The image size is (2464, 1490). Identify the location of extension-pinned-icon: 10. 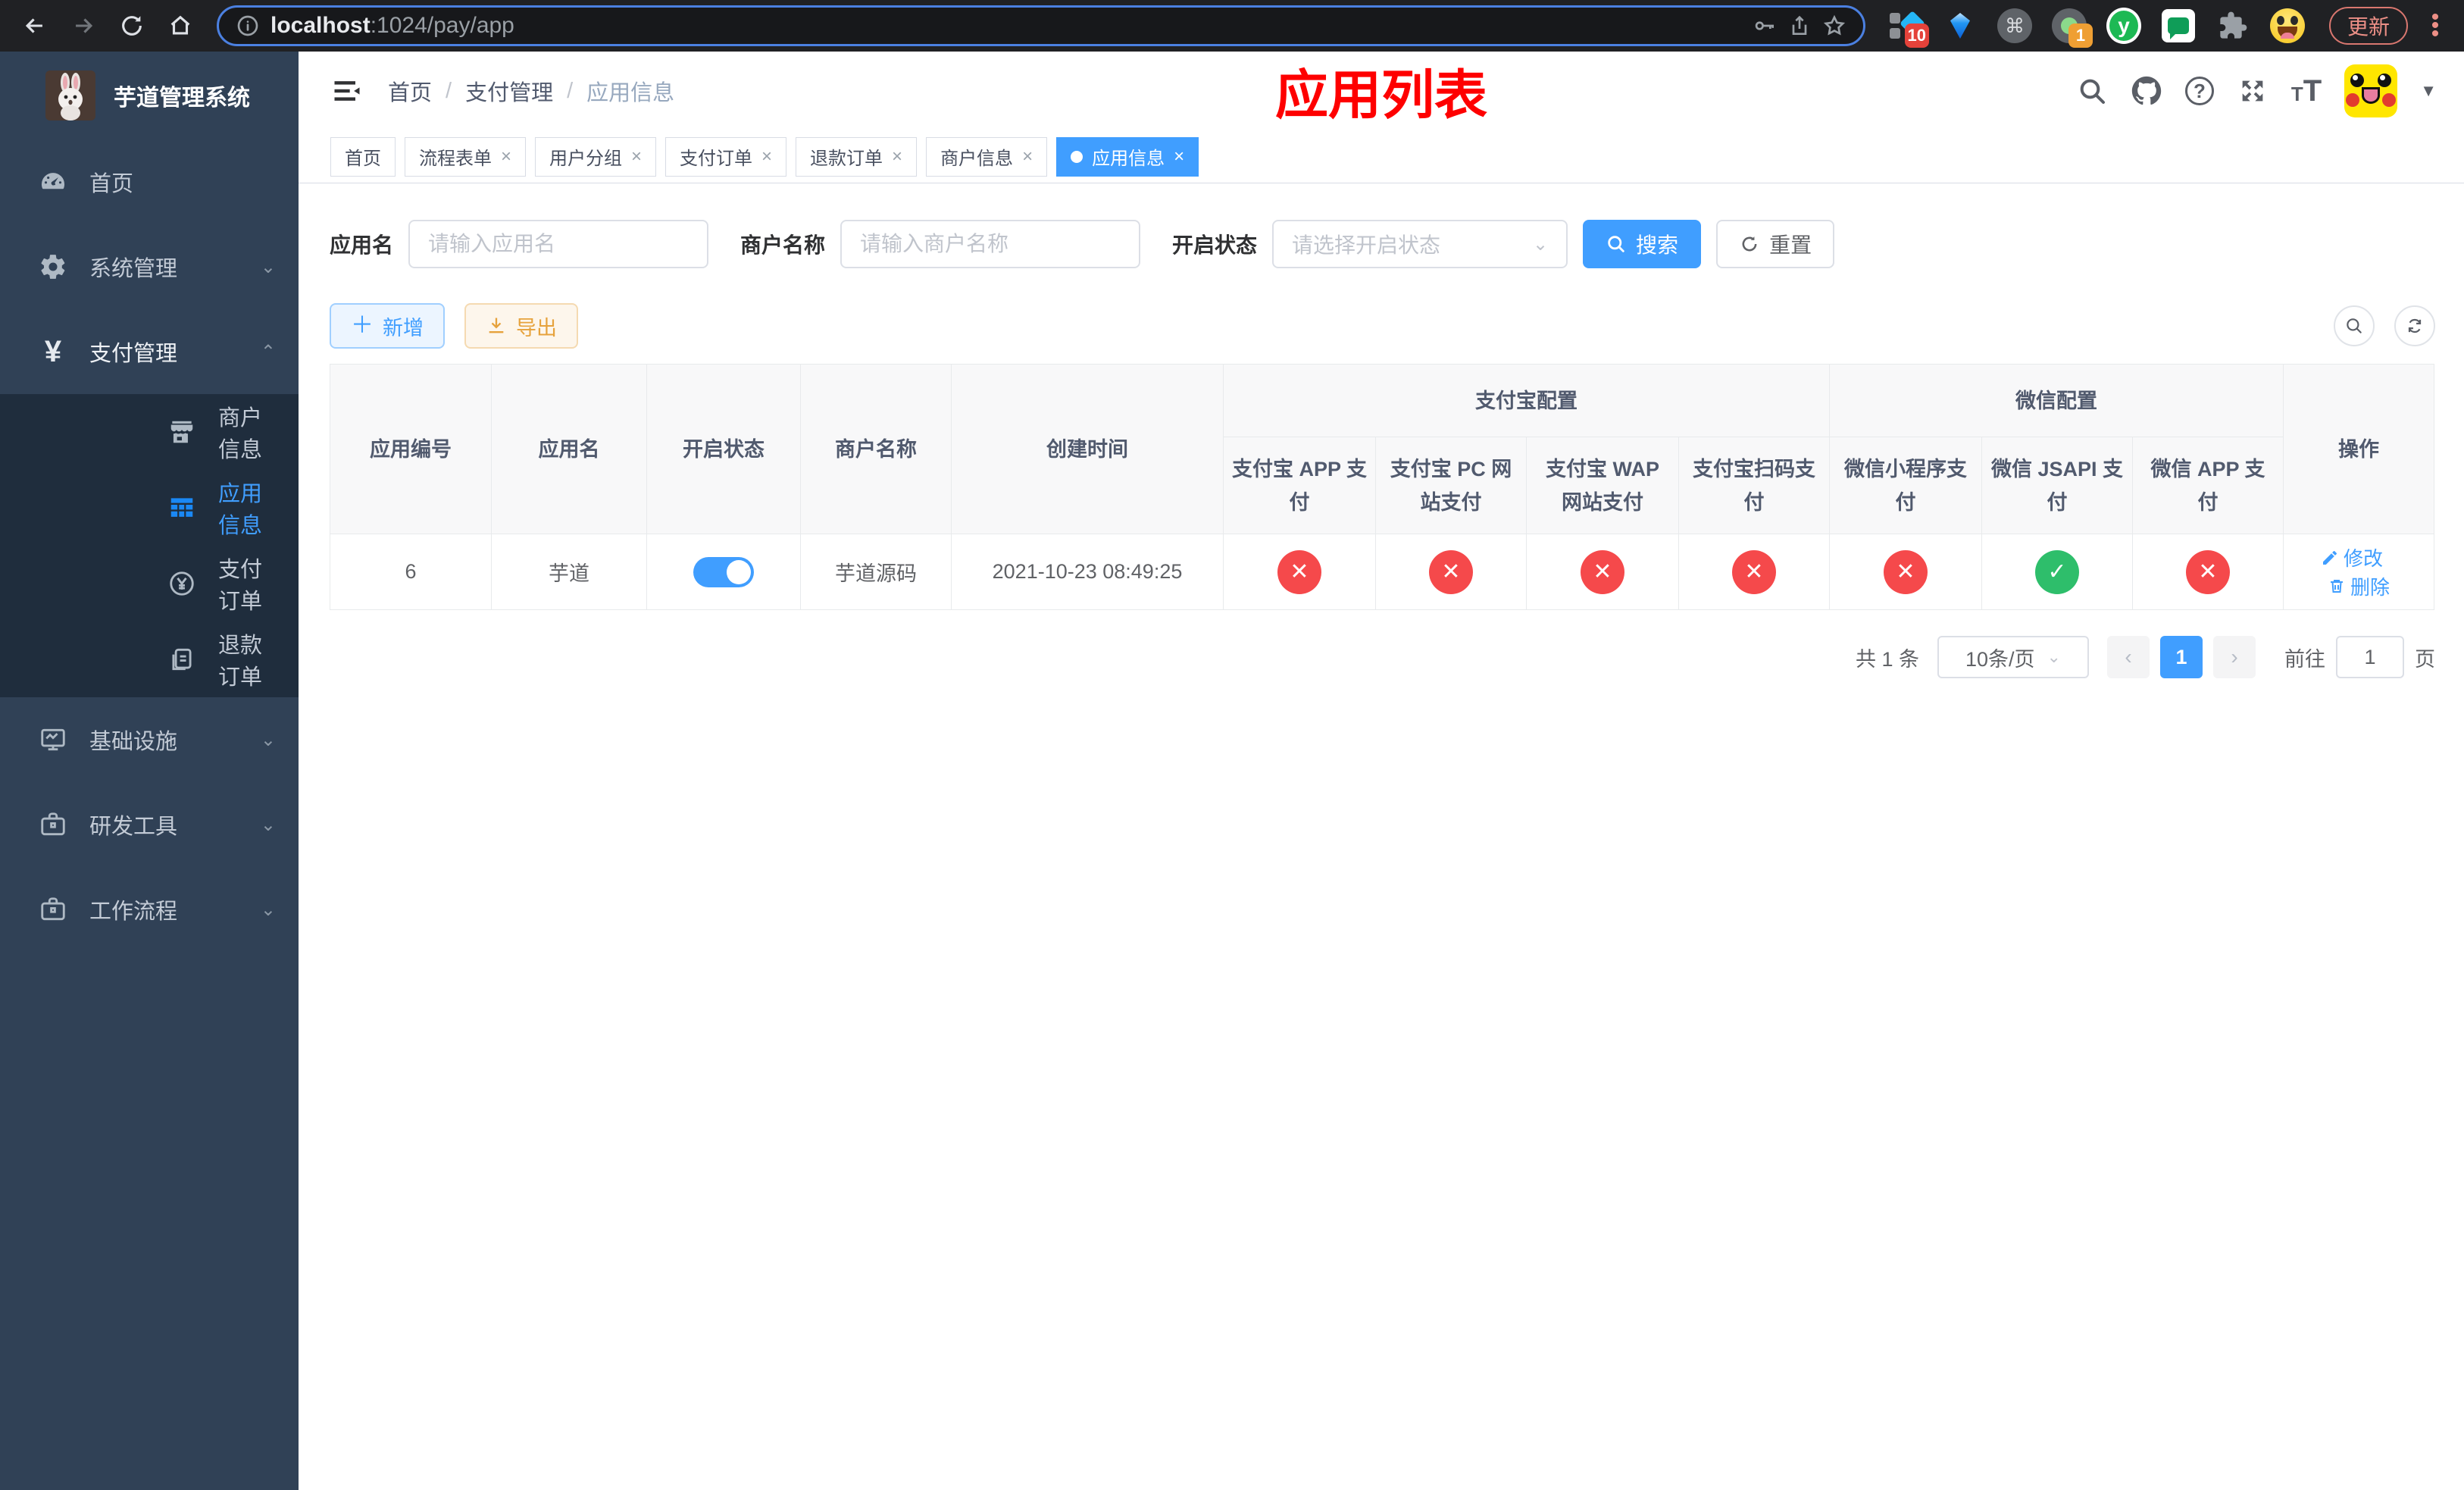
(1908, 28).